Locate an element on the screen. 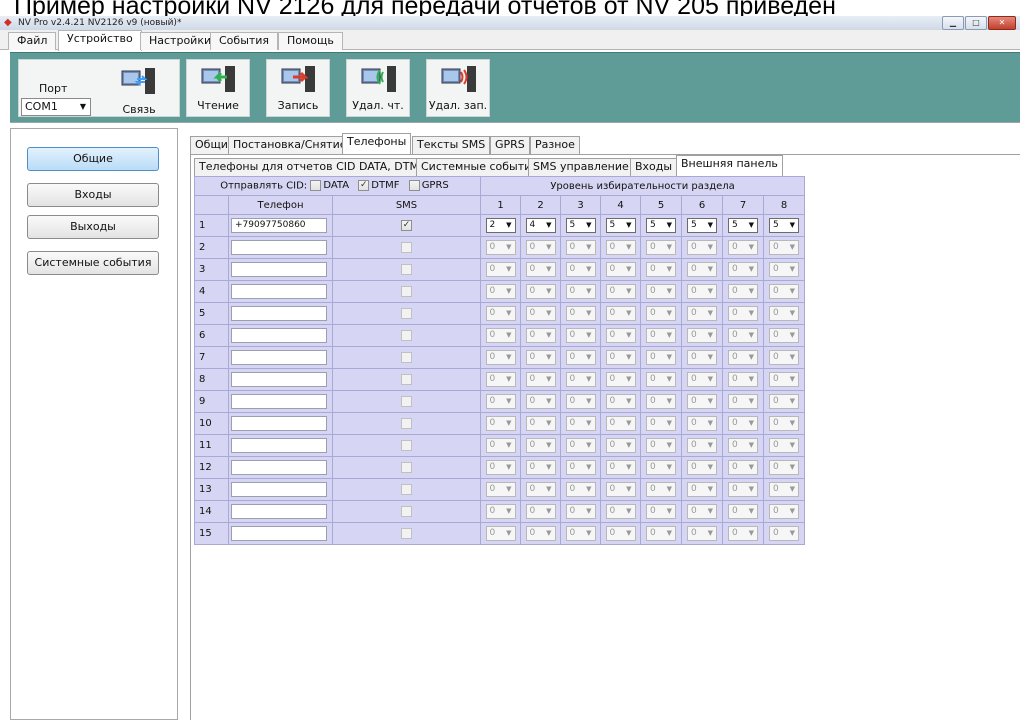 The height and width of the screenshot is (720, 1020). subtab-system-events: Системные события is located at coordinates (479, 167).